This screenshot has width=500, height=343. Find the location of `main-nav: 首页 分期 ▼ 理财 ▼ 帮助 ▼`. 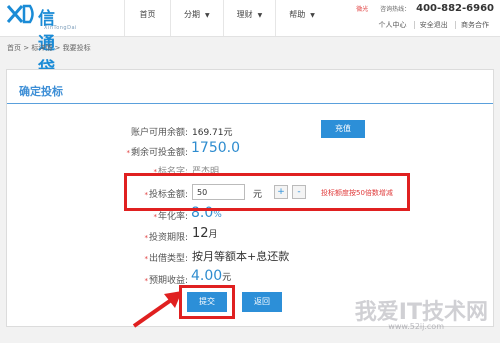

main-nav: 首页 分期 ▼ 理财 ▼ 帮助 ▼ is located at coordinates (226, 18).